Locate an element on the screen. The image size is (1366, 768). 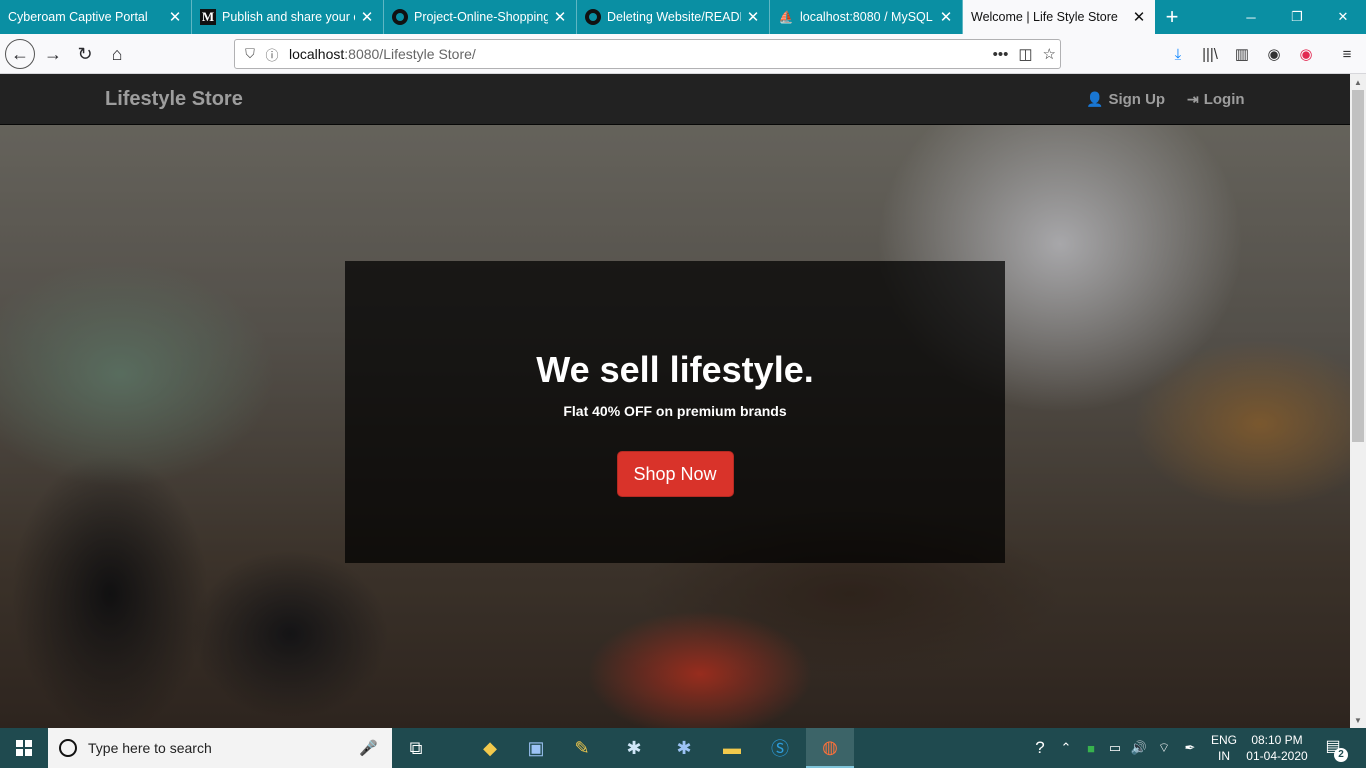
record-icon: ◉ is located at coordinates (1306, 54).